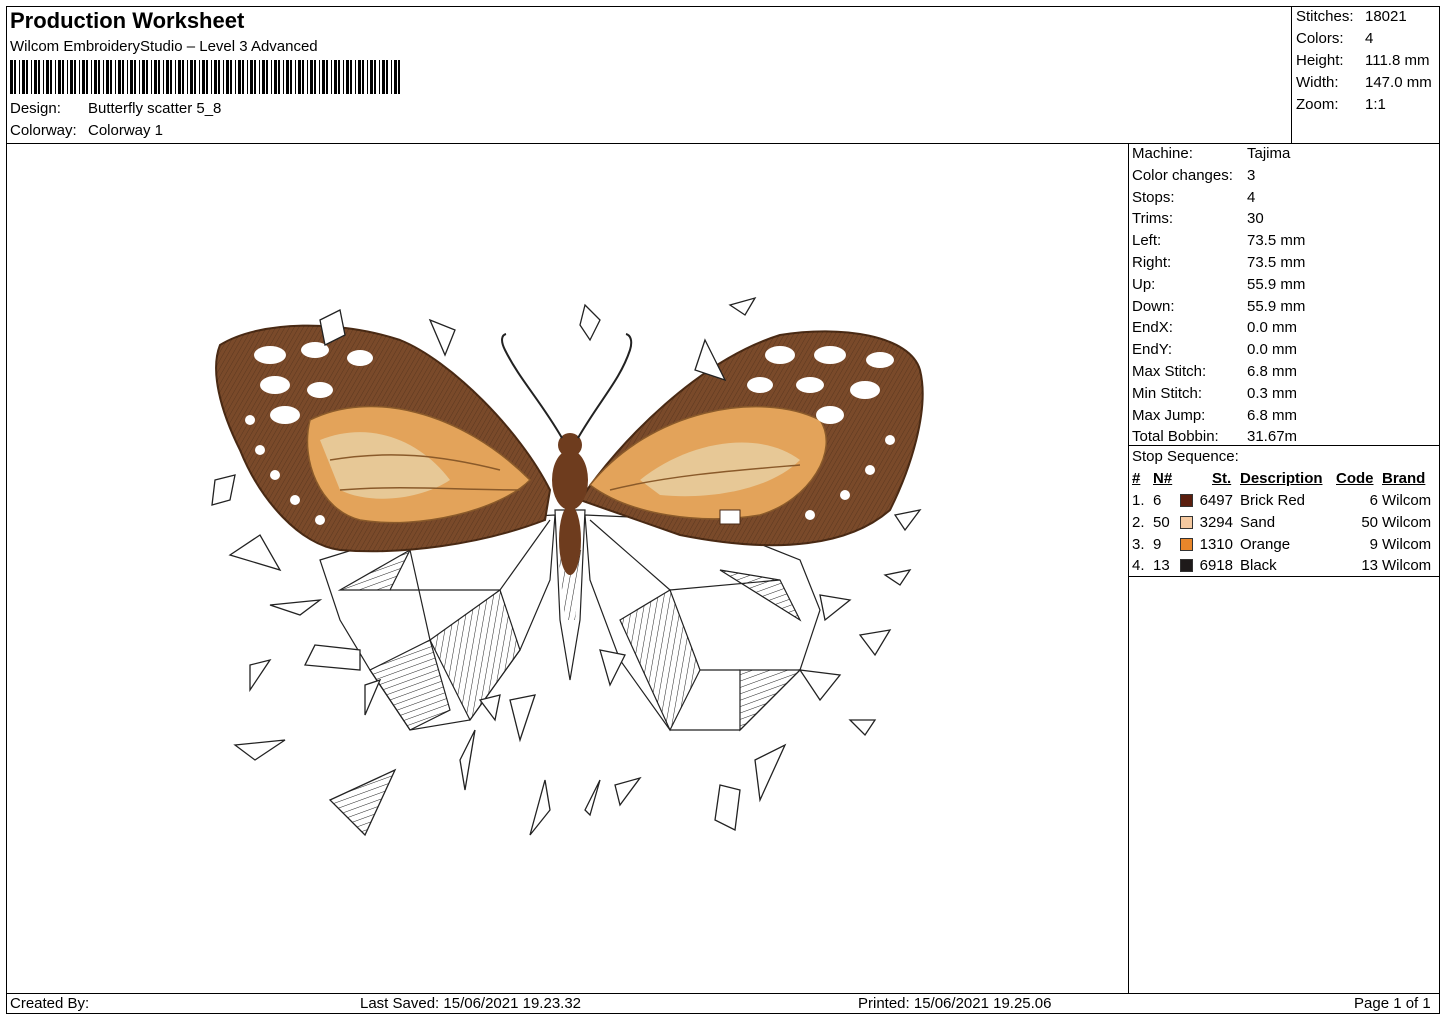 The image size is (1445, 1017). What do you see at coordinates (1373, 500) in the screenshot?
I see `seq-row-code: 6` at bounding box center [1373, 500].